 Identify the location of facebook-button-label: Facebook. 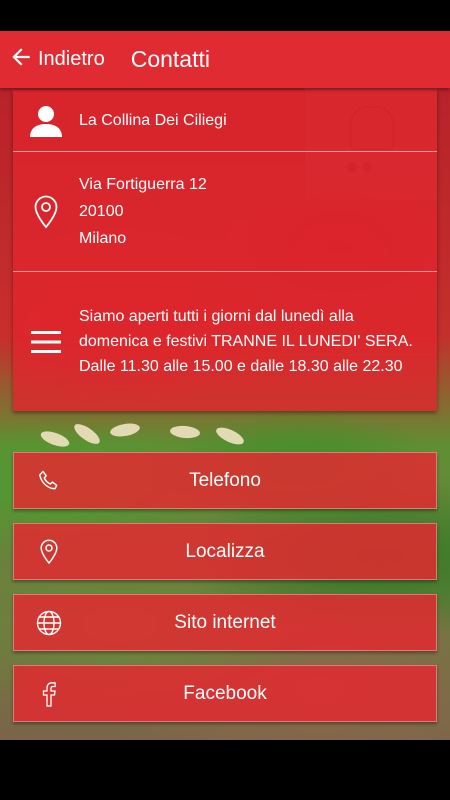
(225, 693).